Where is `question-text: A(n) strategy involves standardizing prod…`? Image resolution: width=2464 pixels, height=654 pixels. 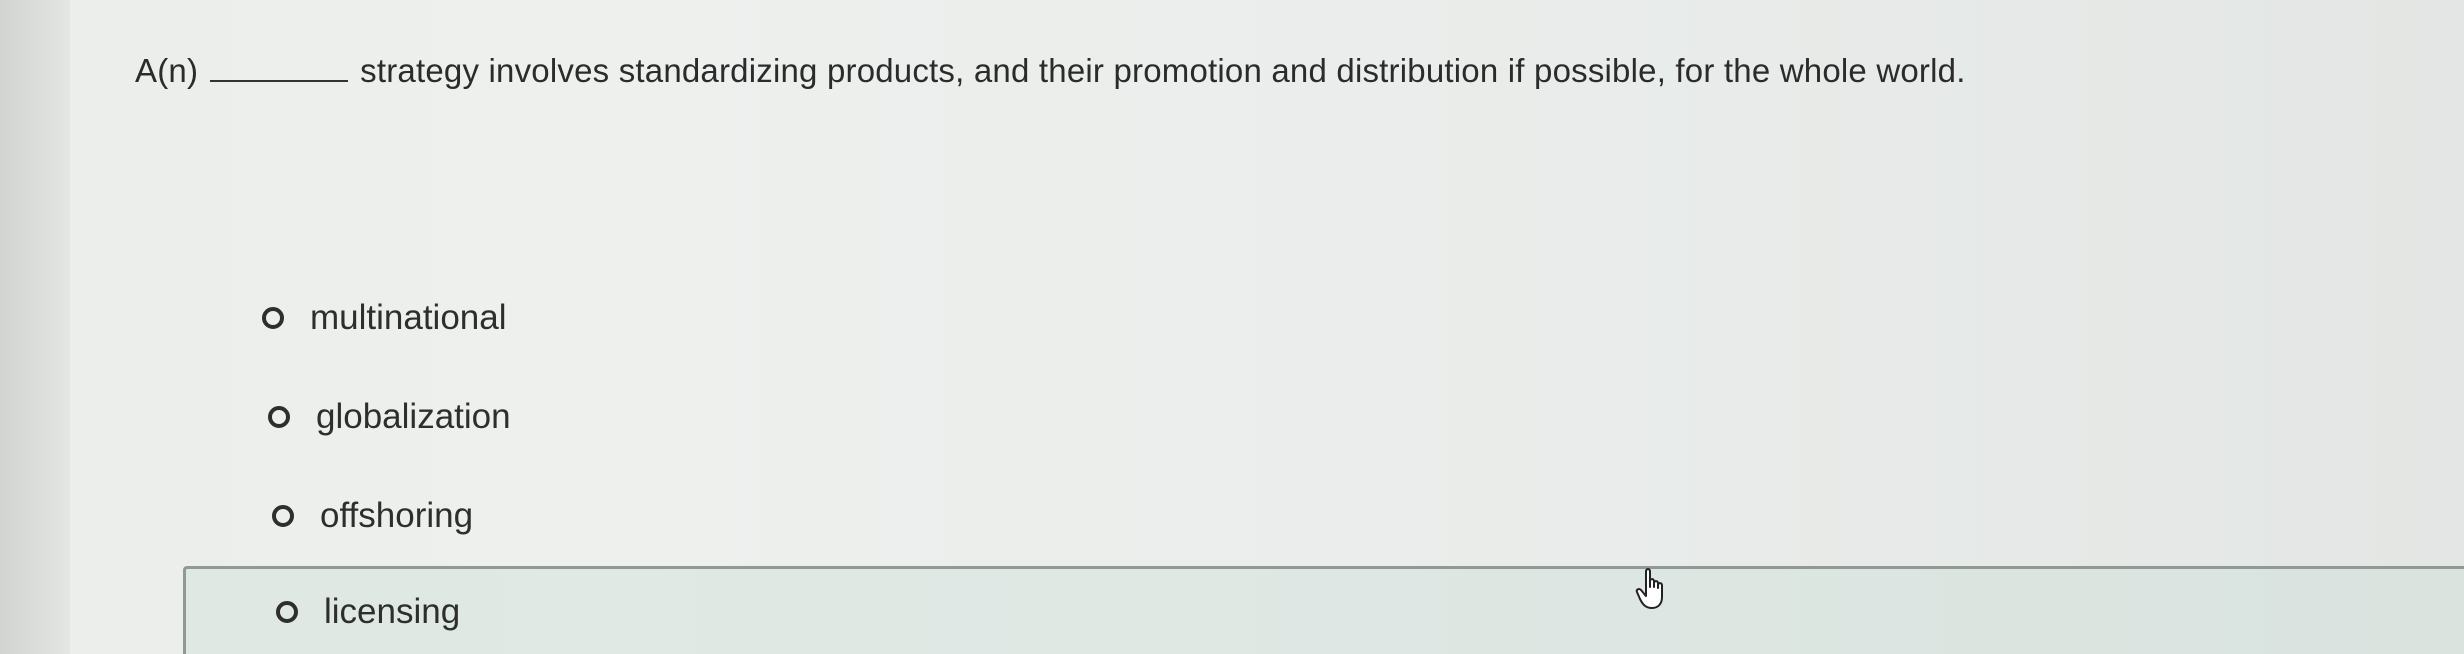
question-text: A(n) strategy involves standardizing prod… is located at coordinates (1050, 71).